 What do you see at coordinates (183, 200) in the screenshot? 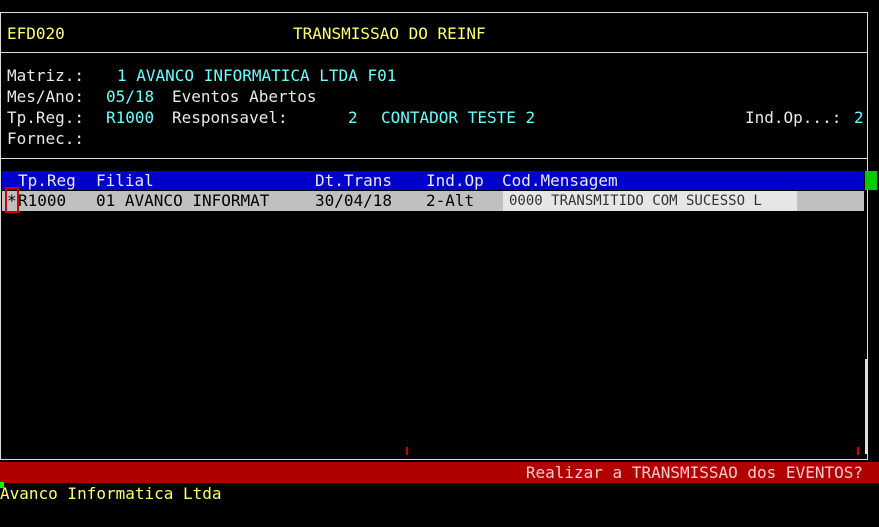
I see `row-filial: 01 AVANCO INFORMAT` at bounding box center [183, 200].